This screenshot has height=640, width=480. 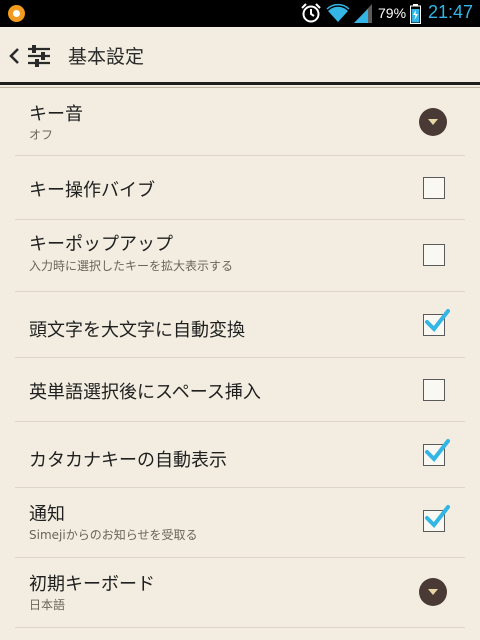 What do you see at coordinates (240, 122) in the screenshot?
I see `settings-row: キー音 オフ` at bounding box center [240, 122].